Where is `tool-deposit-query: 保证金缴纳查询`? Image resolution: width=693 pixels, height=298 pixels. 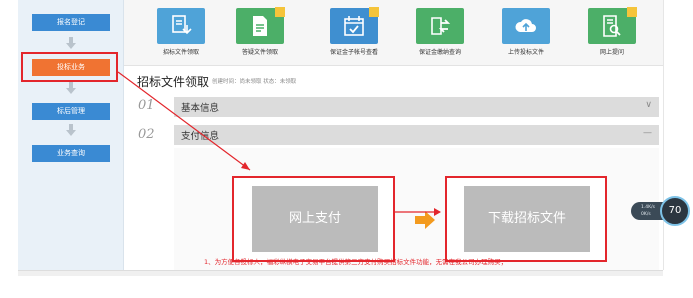 tool-deposit-query: 保证金缴纳查询 is located at coordinates (440, 32).